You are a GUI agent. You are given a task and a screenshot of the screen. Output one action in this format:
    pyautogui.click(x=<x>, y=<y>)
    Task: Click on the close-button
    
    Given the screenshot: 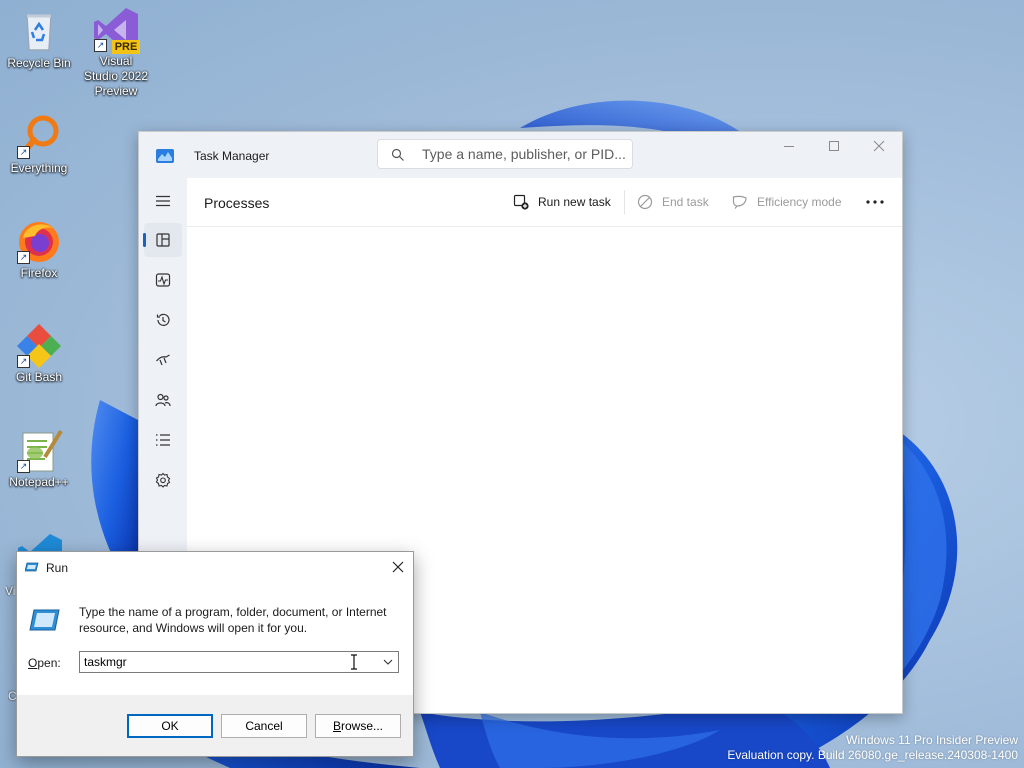 What is the action you would take?
    pyautogui.click(x=879, y=147)
    